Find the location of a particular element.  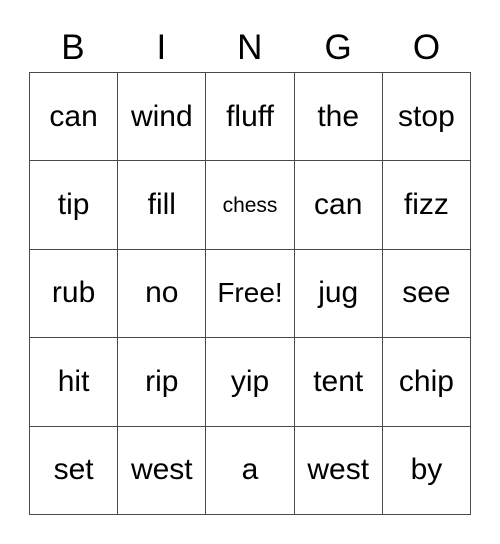

bingo-cell-label: hit is located at coordinates (73, 381).